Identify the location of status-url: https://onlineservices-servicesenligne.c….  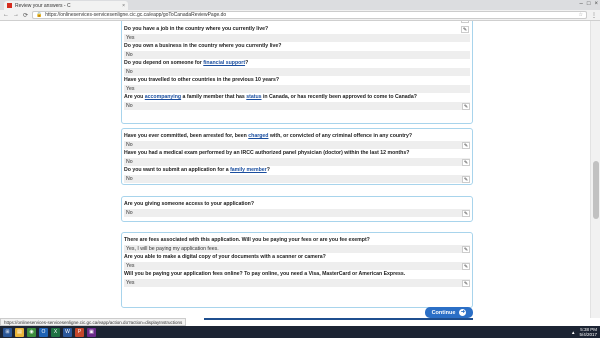
(93, 322).